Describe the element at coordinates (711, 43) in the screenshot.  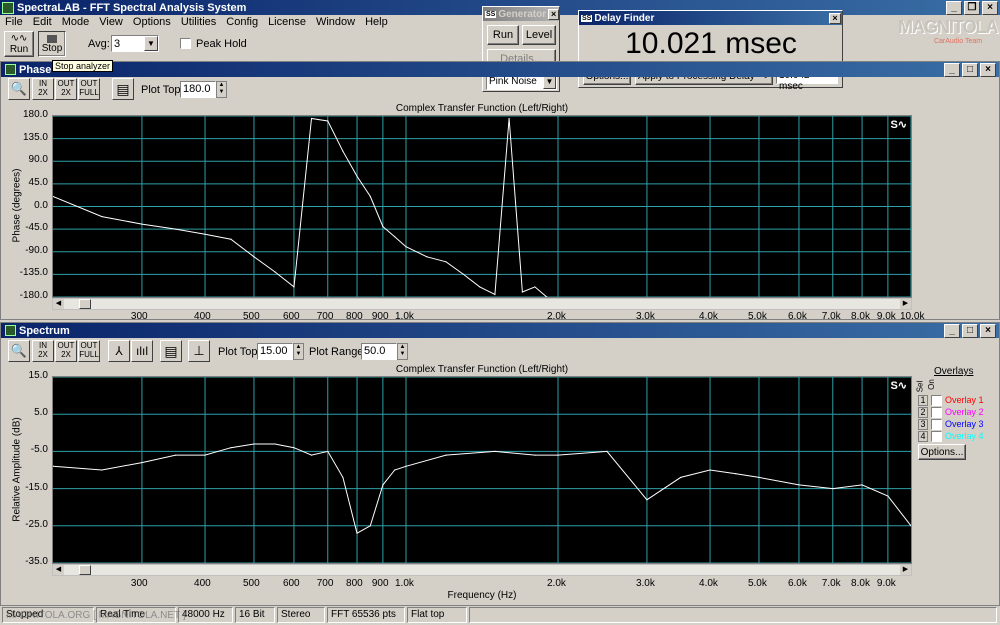
I see `delay-value: 10.021 msec` at that location.